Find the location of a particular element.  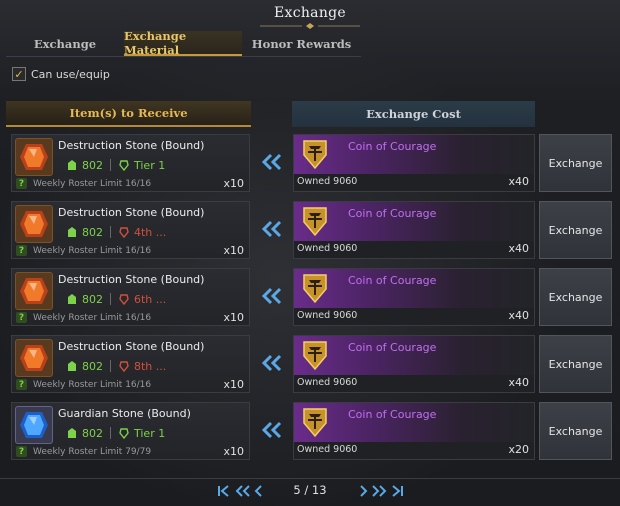

limit-line: ? Weekly Roster Limit 79/79 is located at coordinates (83, 451).